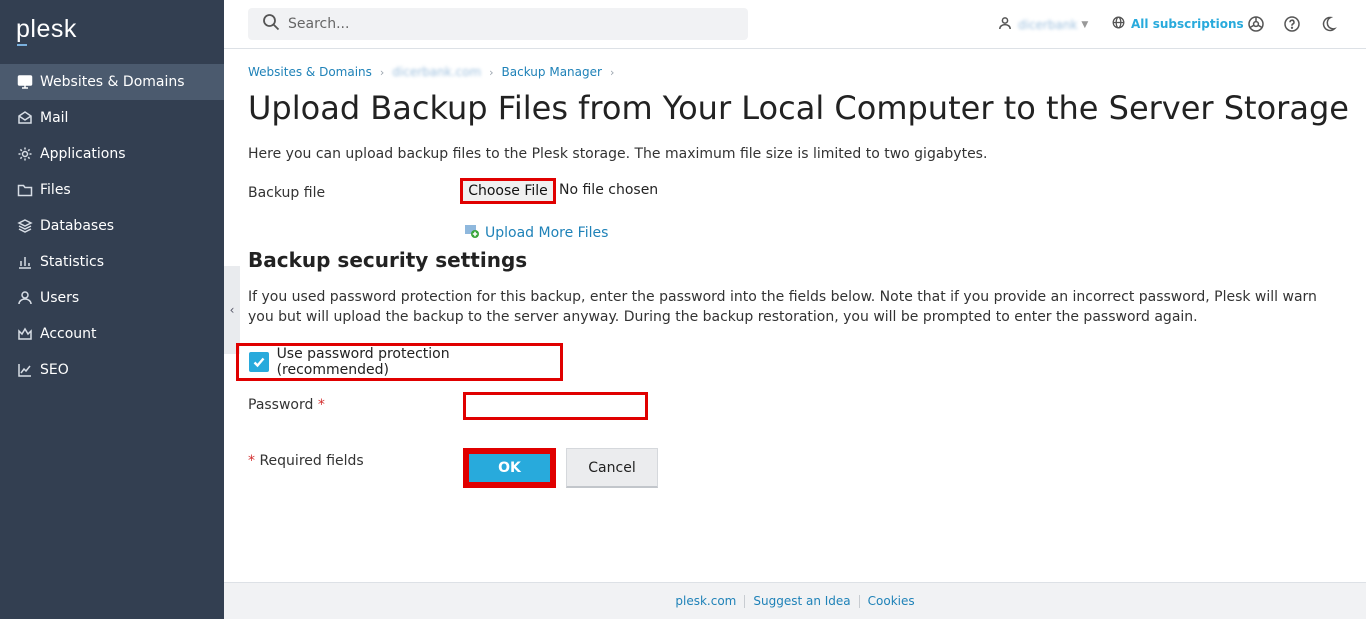  Describe the element at coordinates (311, 461) in the screenshot. I see `required-fields-label: Required fields` at that location.